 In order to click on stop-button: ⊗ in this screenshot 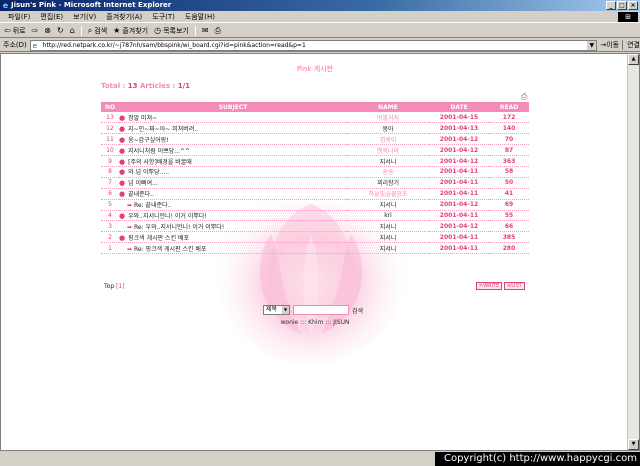, I will do `click(47, 30)`.